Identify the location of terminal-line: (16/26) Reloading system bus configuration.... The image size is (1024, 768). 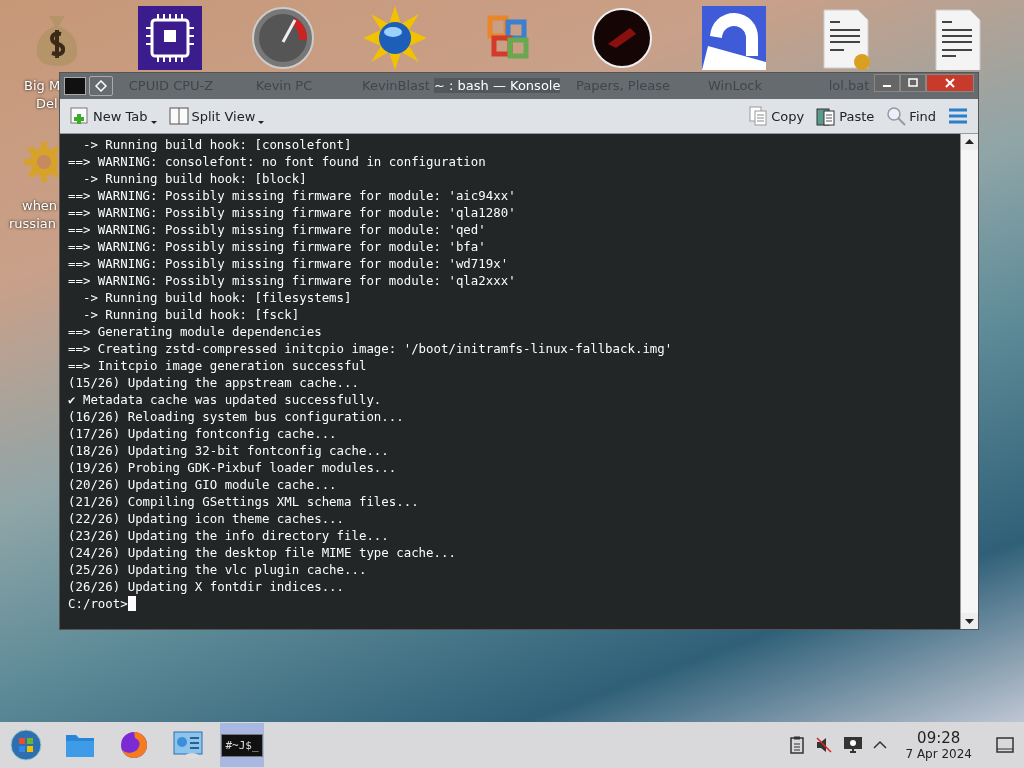
(236, 416).